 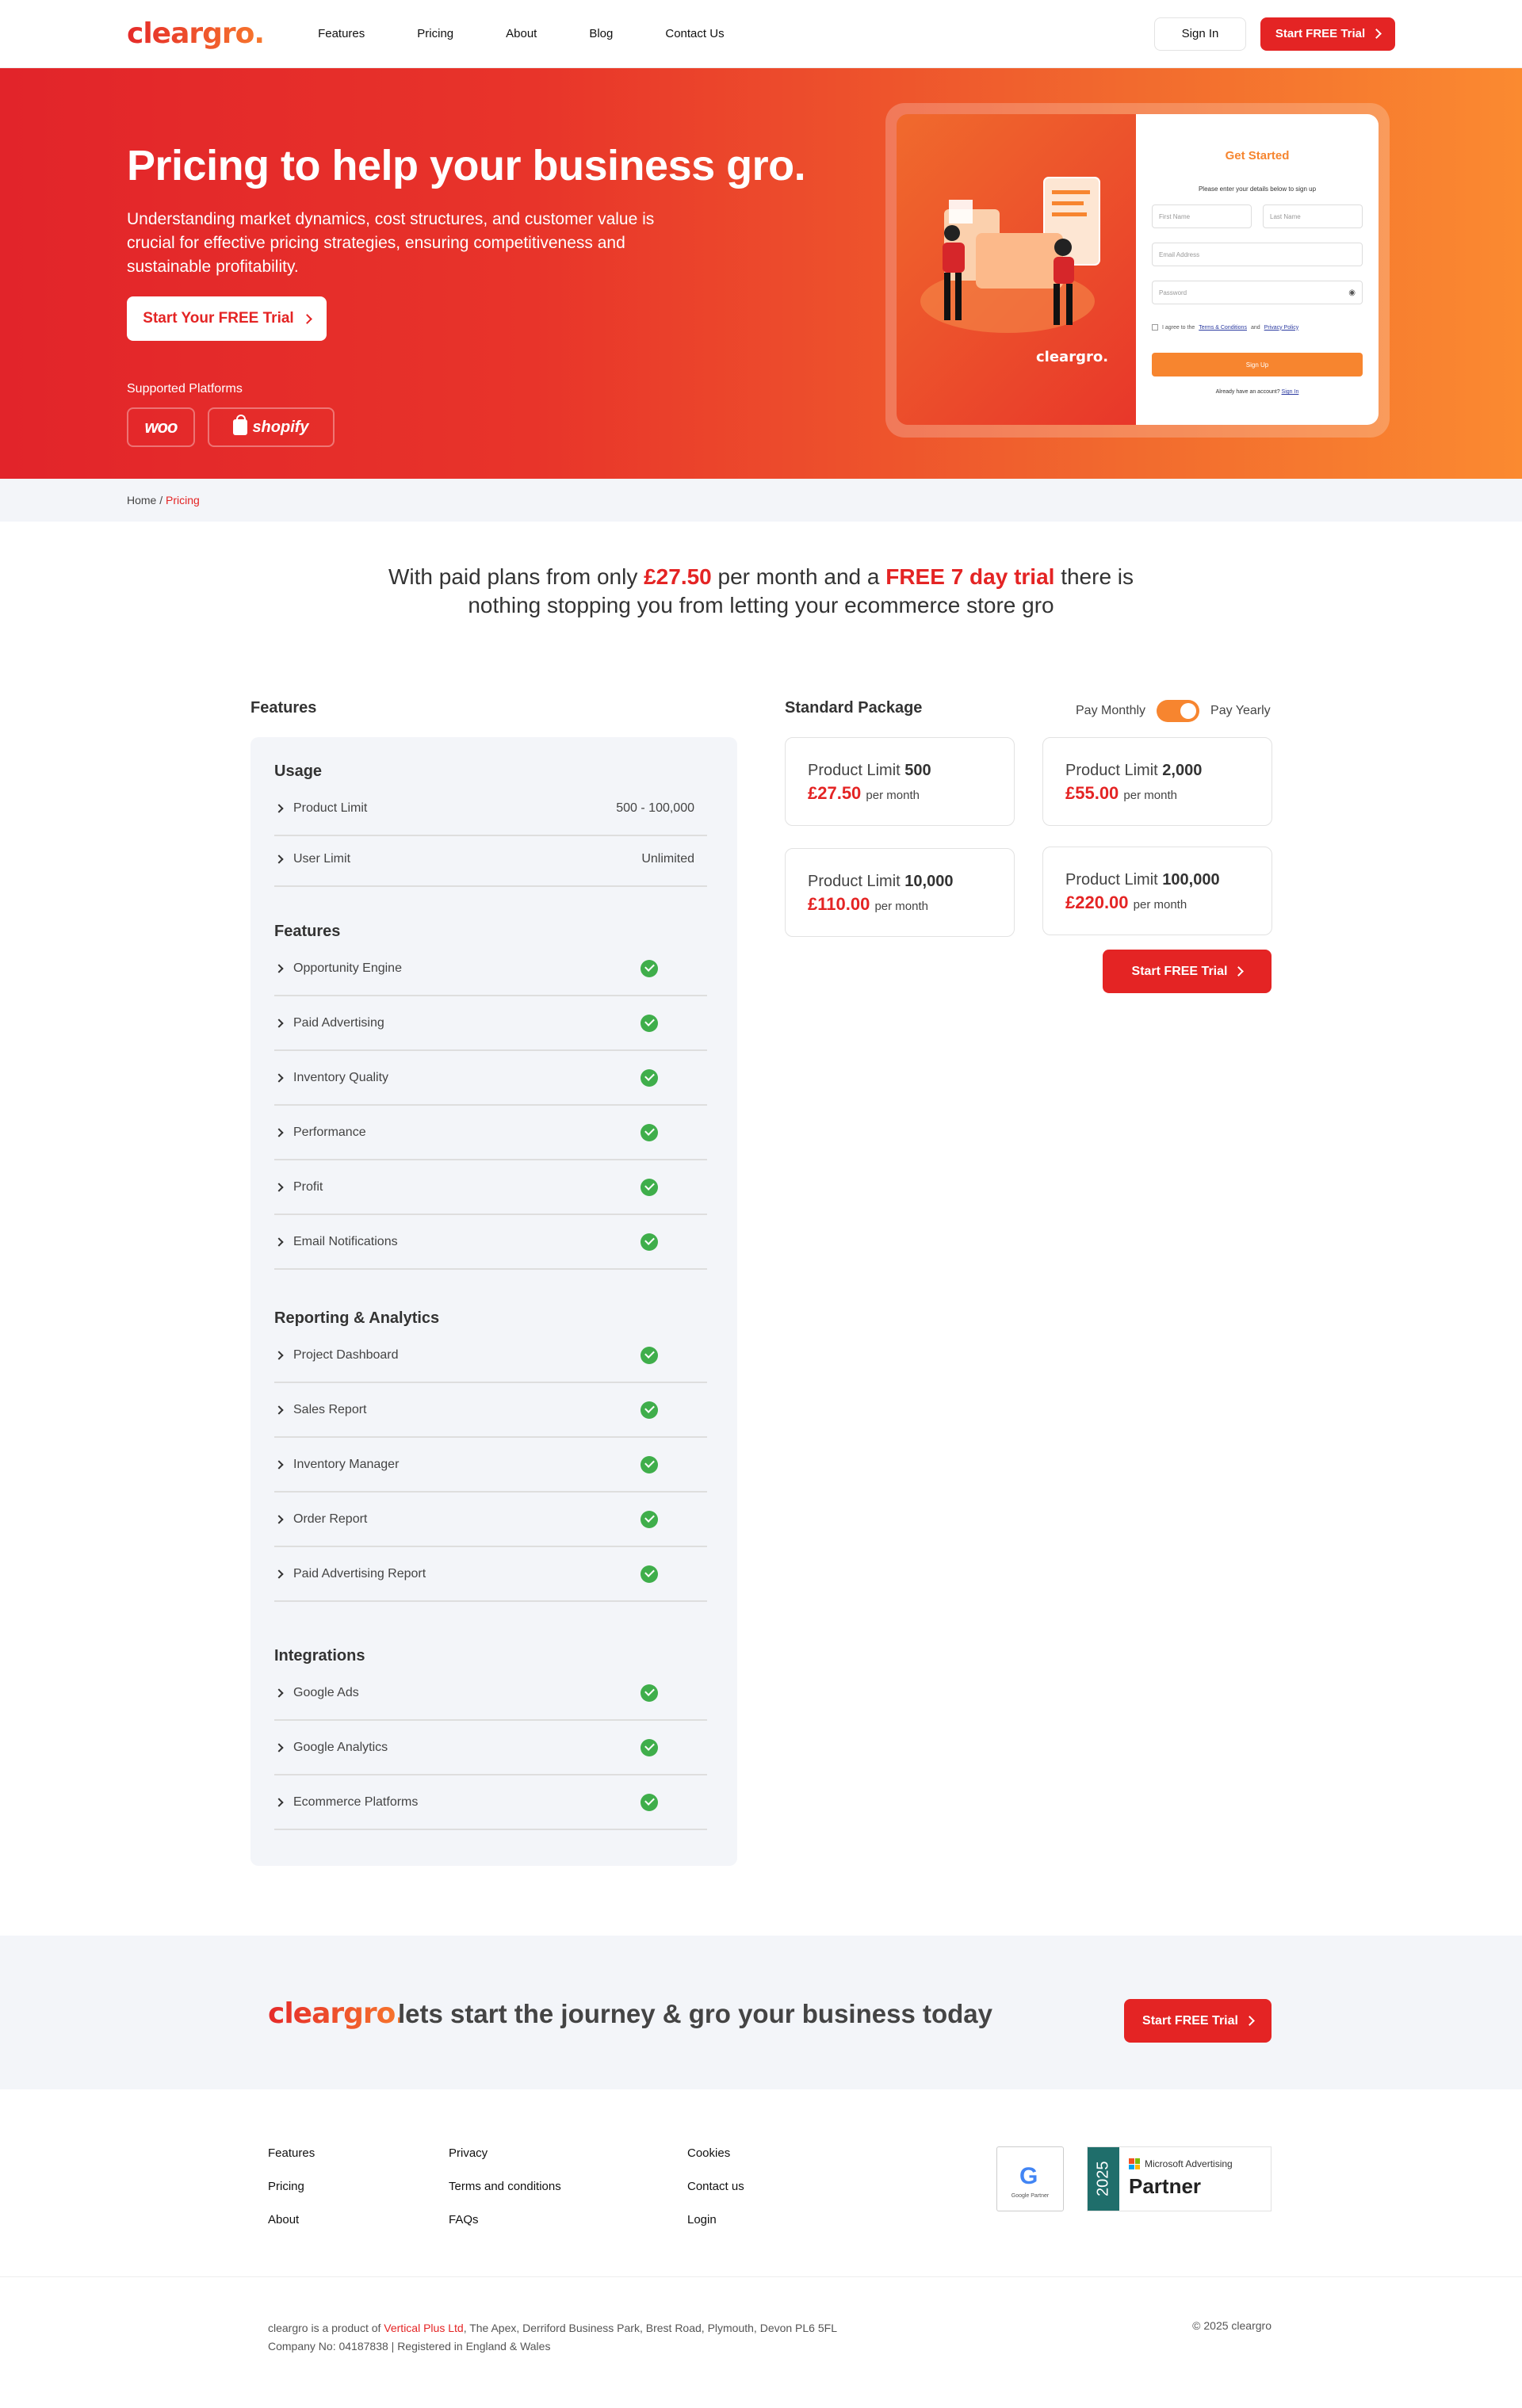 I want to click on band-trial-button: Start FREE Trial, so click(x=1198, y=2021).